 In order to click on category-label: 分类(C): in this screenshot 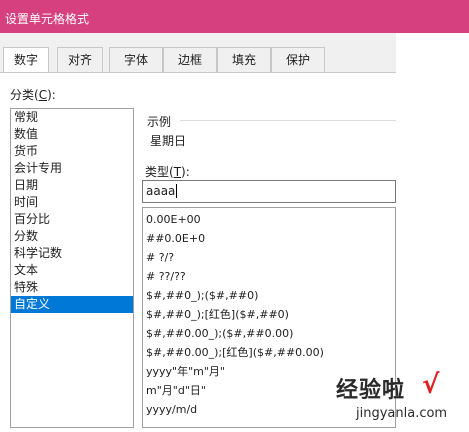, I will do `click(33, 95)`.